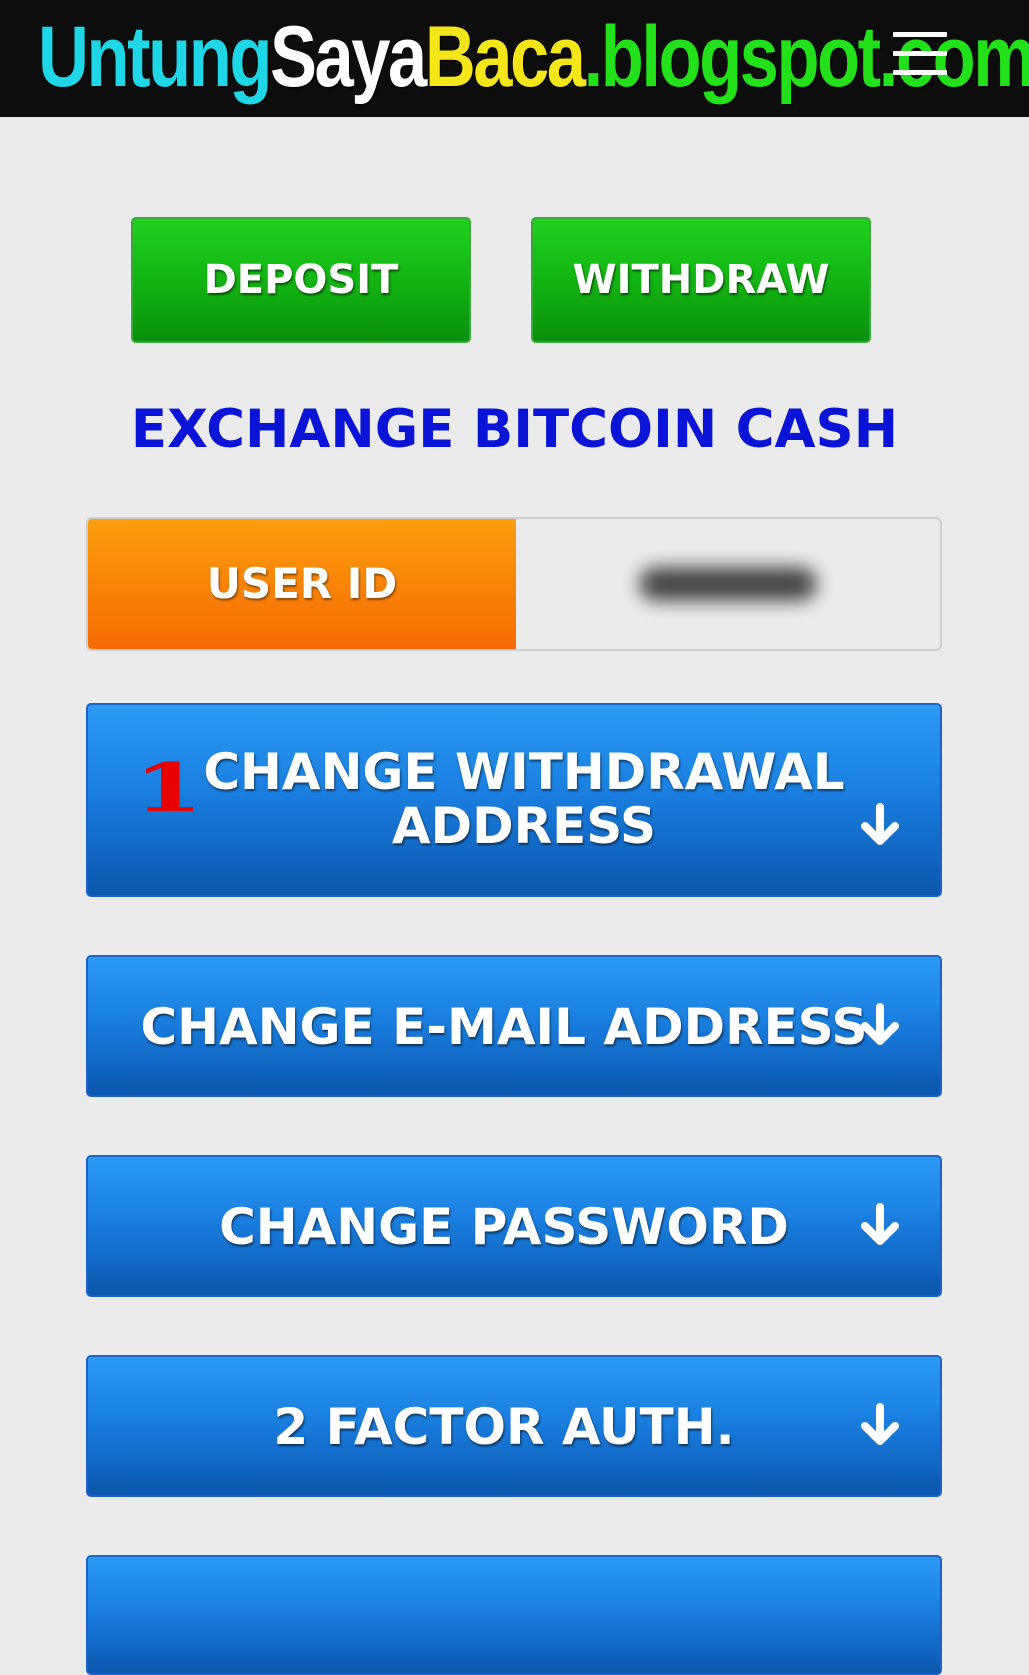 This screenshot has width=1029, height=1675. What do you see at coordinates (504, 1227) in the screenshot?
I see `change-password-label: CHANGE PASSWORD` at bounding box center [504, 1227].